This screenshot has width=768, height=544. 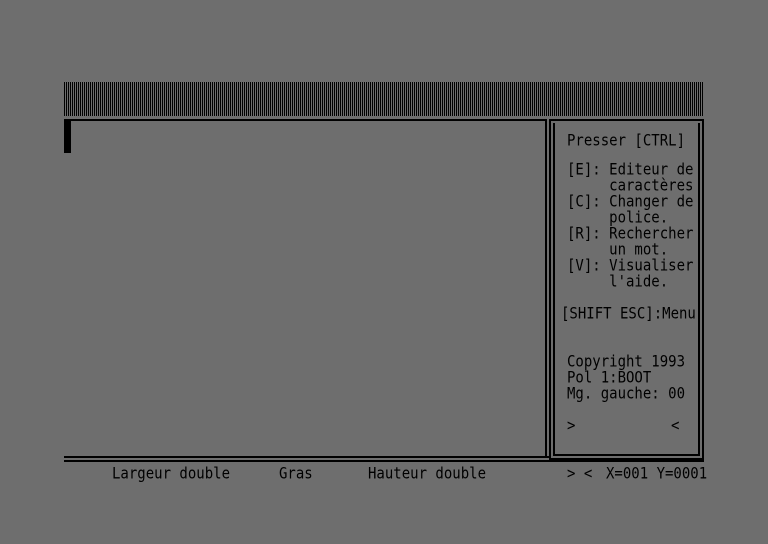 What do you see at coordinates (628, 314) in the screenshot?
I see `menu-shortcut-hint: [SHIFT ESC]:Menu` at bounding box center [628, 314].